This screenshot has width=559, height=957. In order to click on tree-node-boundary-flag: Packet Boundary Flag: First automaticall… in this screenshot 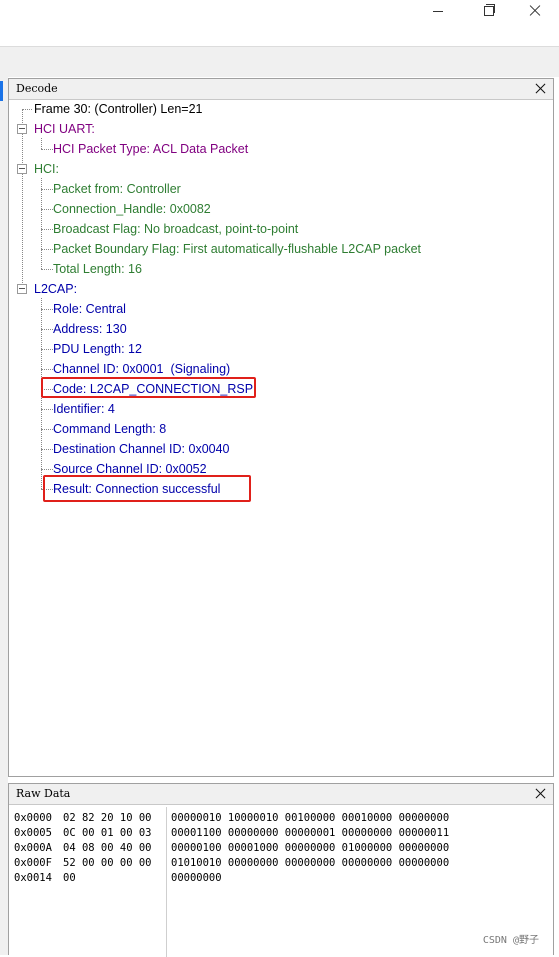, I will do `click(237, 249)`.